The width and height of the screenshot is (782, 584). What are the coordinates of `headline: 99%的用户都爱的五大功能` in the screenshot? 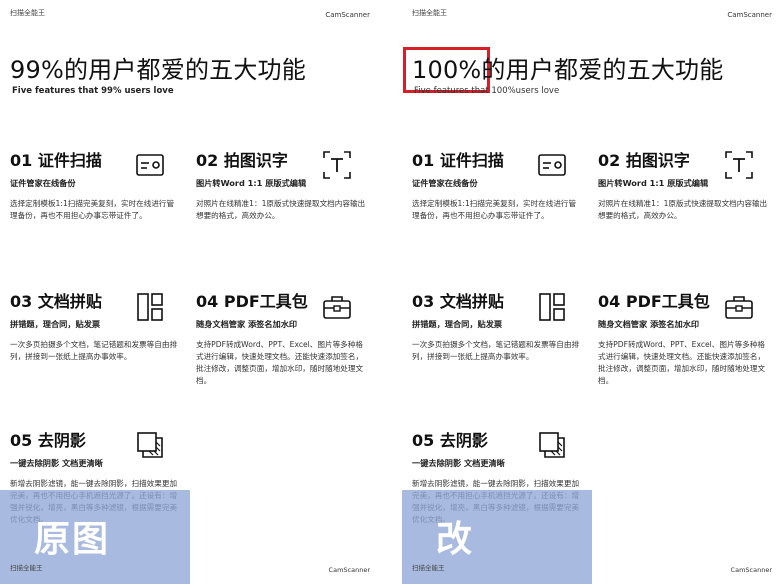 It's located at (158, 67).